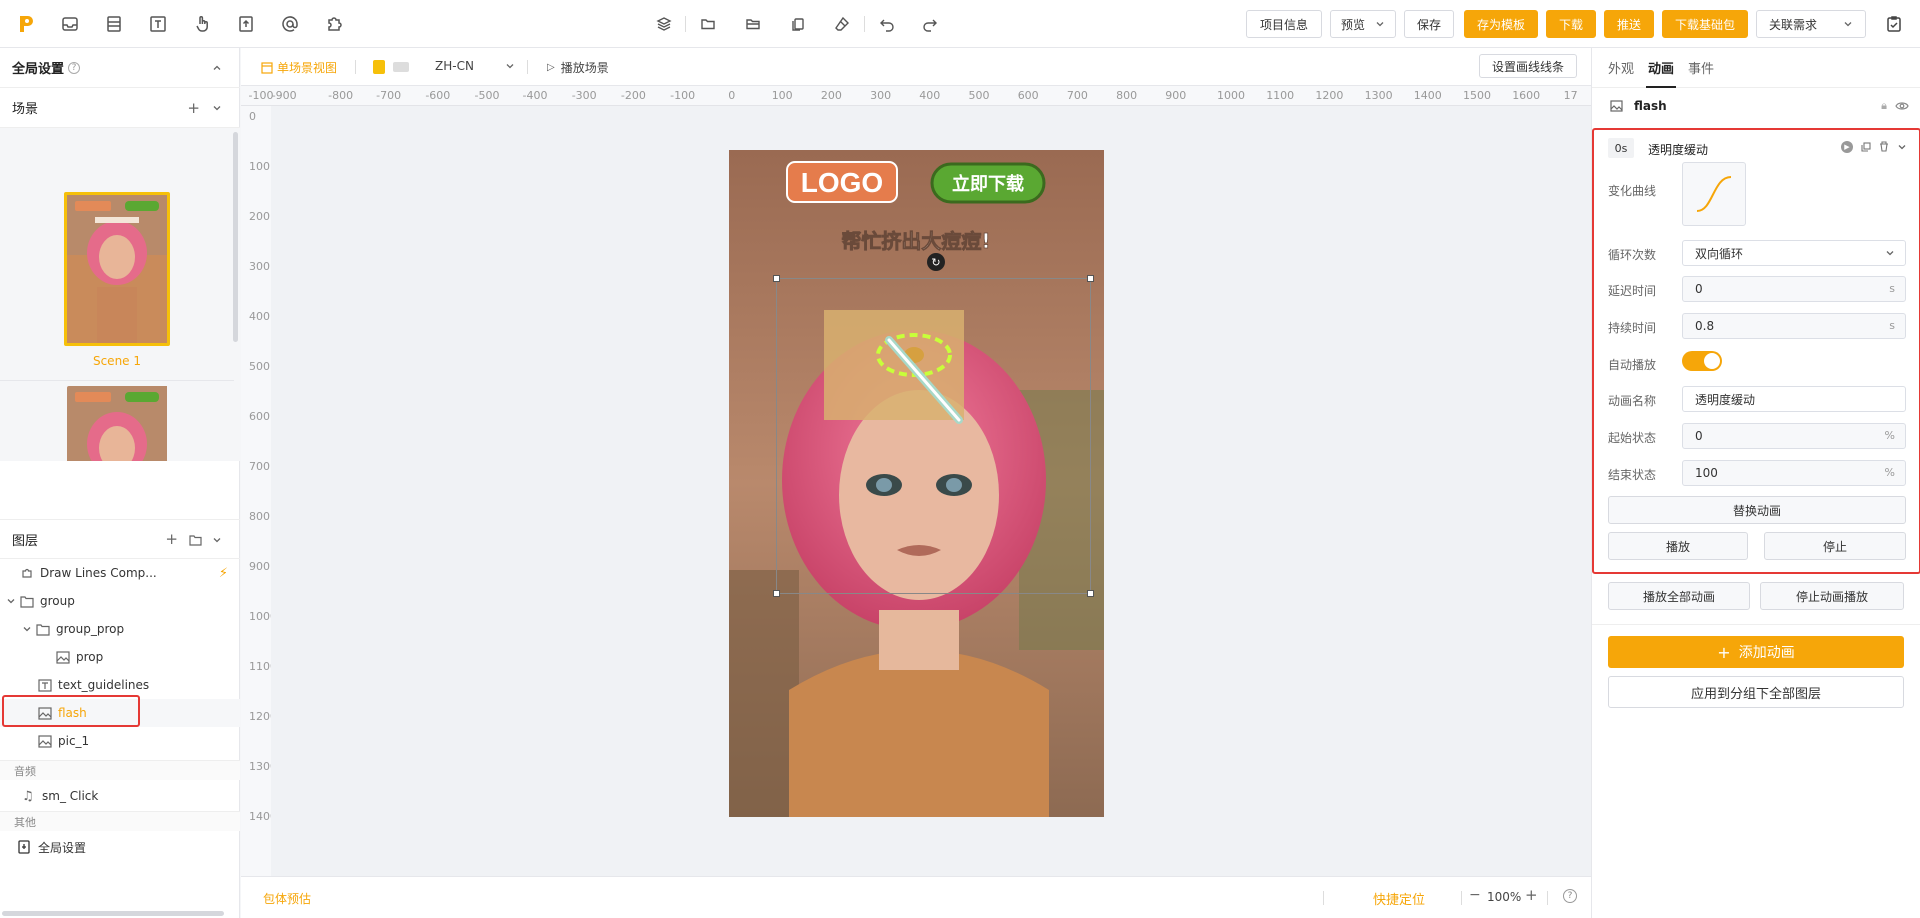 This screenshot has height=918, width=1920. What do you see at coordinates (1528, 66) in the screenshot?
I see `set-guides-button: 设置画线线条` at bounding box center [1528, 66].